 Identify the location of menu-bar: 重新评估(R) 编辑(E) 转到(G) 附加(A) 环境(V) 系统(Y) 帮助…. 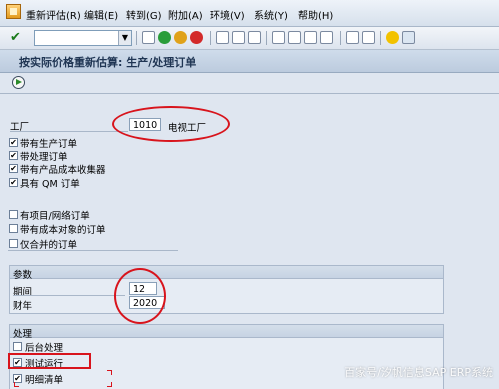
(249, 13).